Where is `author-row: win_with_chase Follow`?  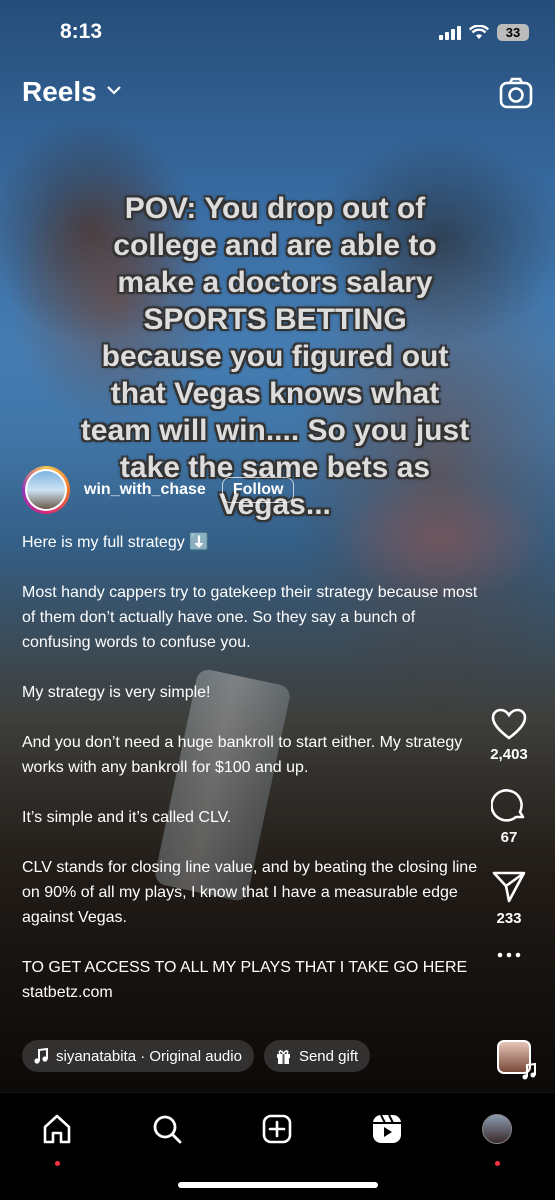 author-row: win_with_chase Follow is located at coordinates (158, 490).